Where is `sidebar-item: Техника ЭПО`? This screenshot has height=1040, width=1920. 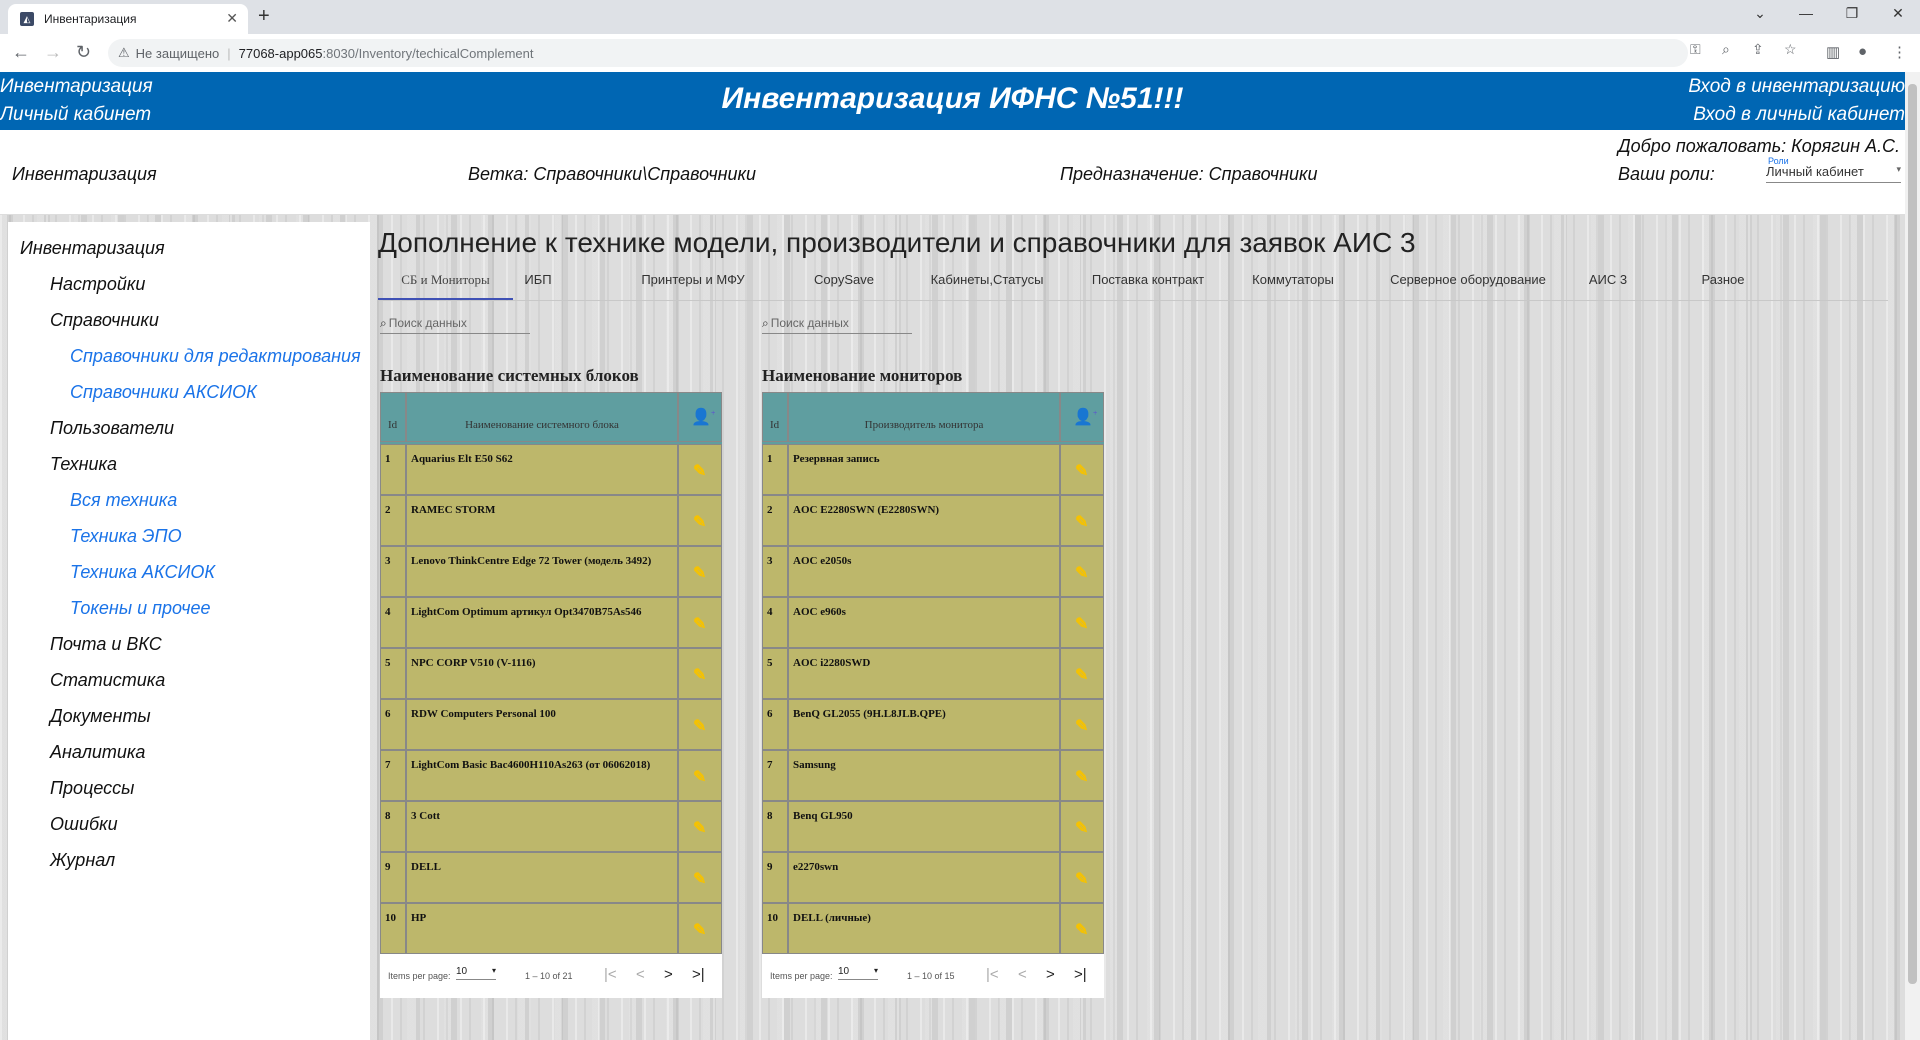
sidebar-item: Техника ЭПО is located at coordinates (126, 536).